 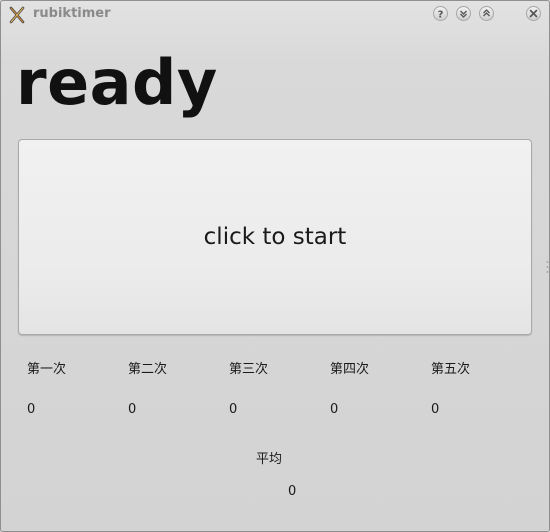 I want to click on chevron-down-icon, so click(x=463, y=13).